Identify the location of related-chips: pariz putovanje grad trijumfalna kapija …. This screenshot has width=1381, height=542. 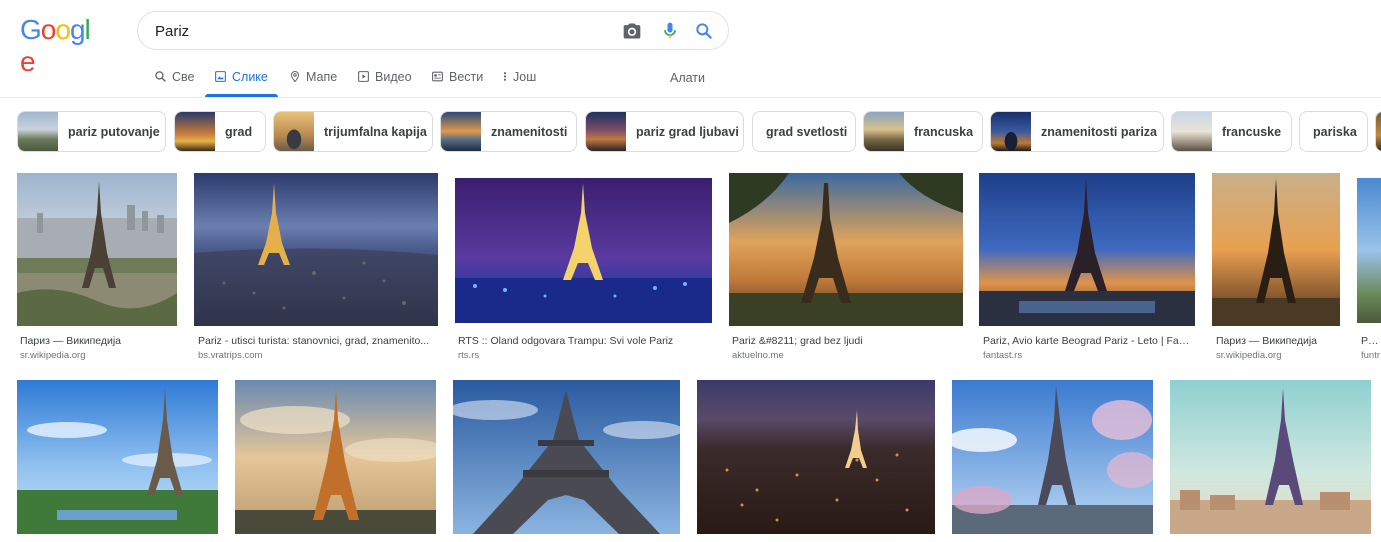
(699, 132).